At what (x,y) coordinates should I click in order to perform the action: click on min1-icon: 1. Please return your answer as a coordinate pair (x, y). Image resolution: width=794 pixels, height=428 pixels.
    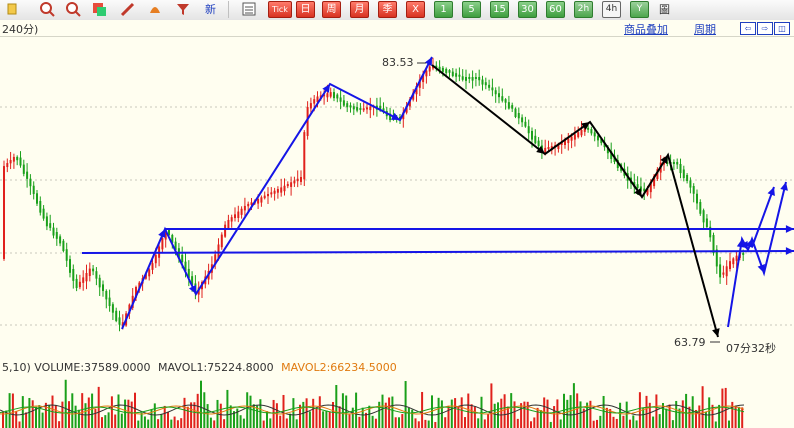
    Looking at the image, I should click on (443, 9).